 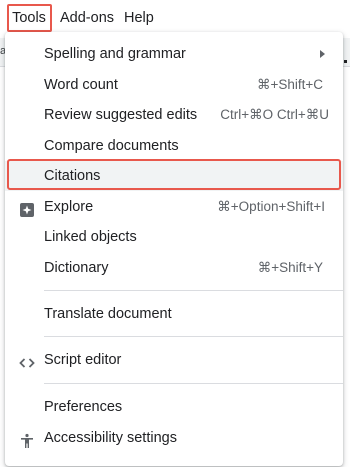 I want to click on menu-item-word-count: Word count ⌘+Shift+C, so click(x=174, y=85).